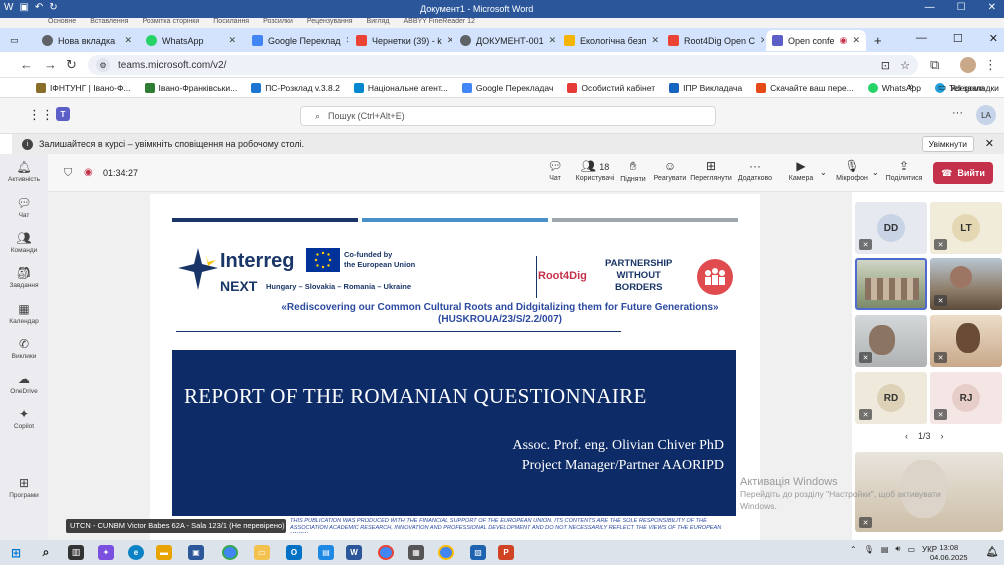 Image resolution: width=1004 pixels, height=565 pixels. What do you see at coordinates (50, 64) in the screenshot?
I see `forward-icon: →` at bounding box center [50, 64].